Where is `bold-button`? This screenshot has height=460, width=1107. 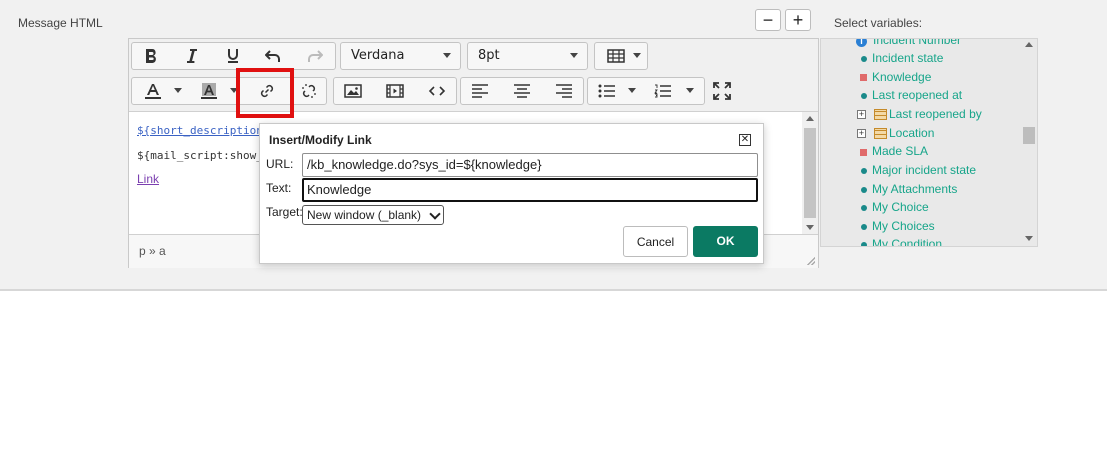 bold-button is located at coordinates (151, 56).